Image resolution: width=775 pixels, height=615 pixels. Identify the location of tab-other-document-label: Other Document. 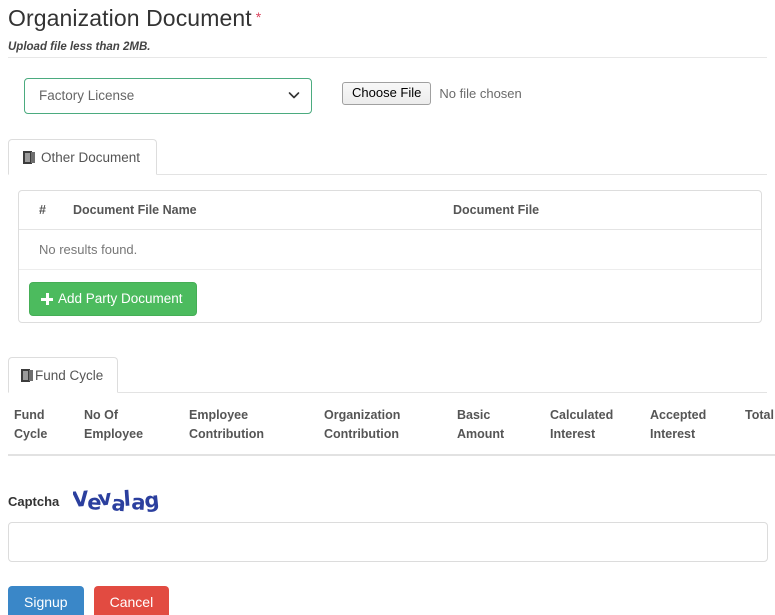
(91, 157).